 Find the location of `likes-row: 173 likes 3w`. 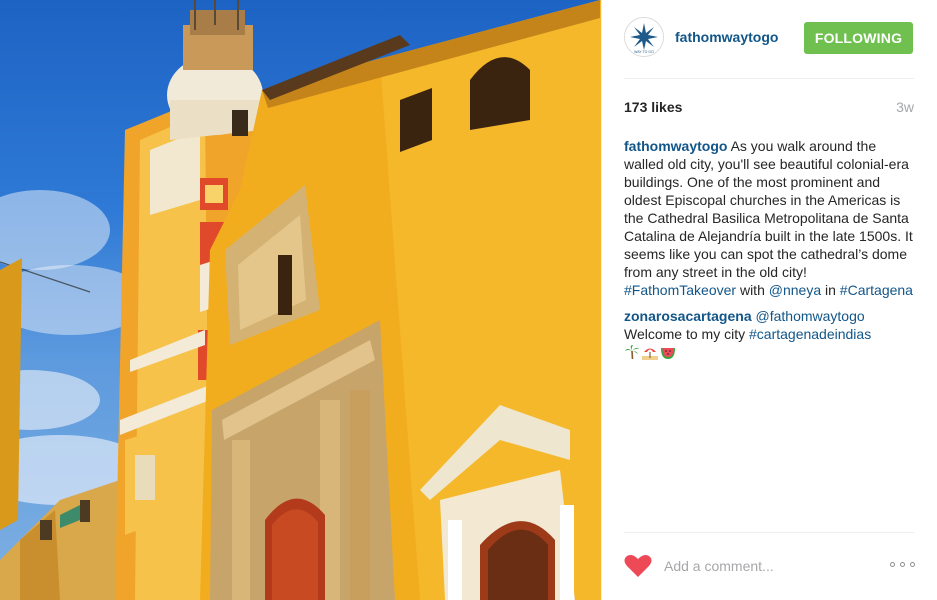

likes-row: 173 likes 3w is located at coordinates (769, 108).